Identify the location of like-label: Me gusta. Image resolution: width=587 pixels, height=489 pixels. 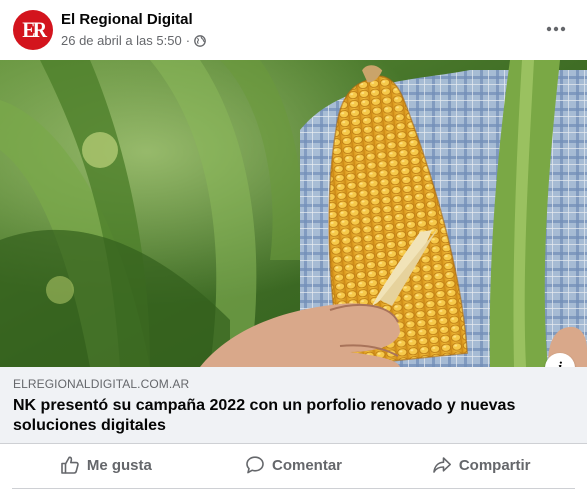
(119, 465).